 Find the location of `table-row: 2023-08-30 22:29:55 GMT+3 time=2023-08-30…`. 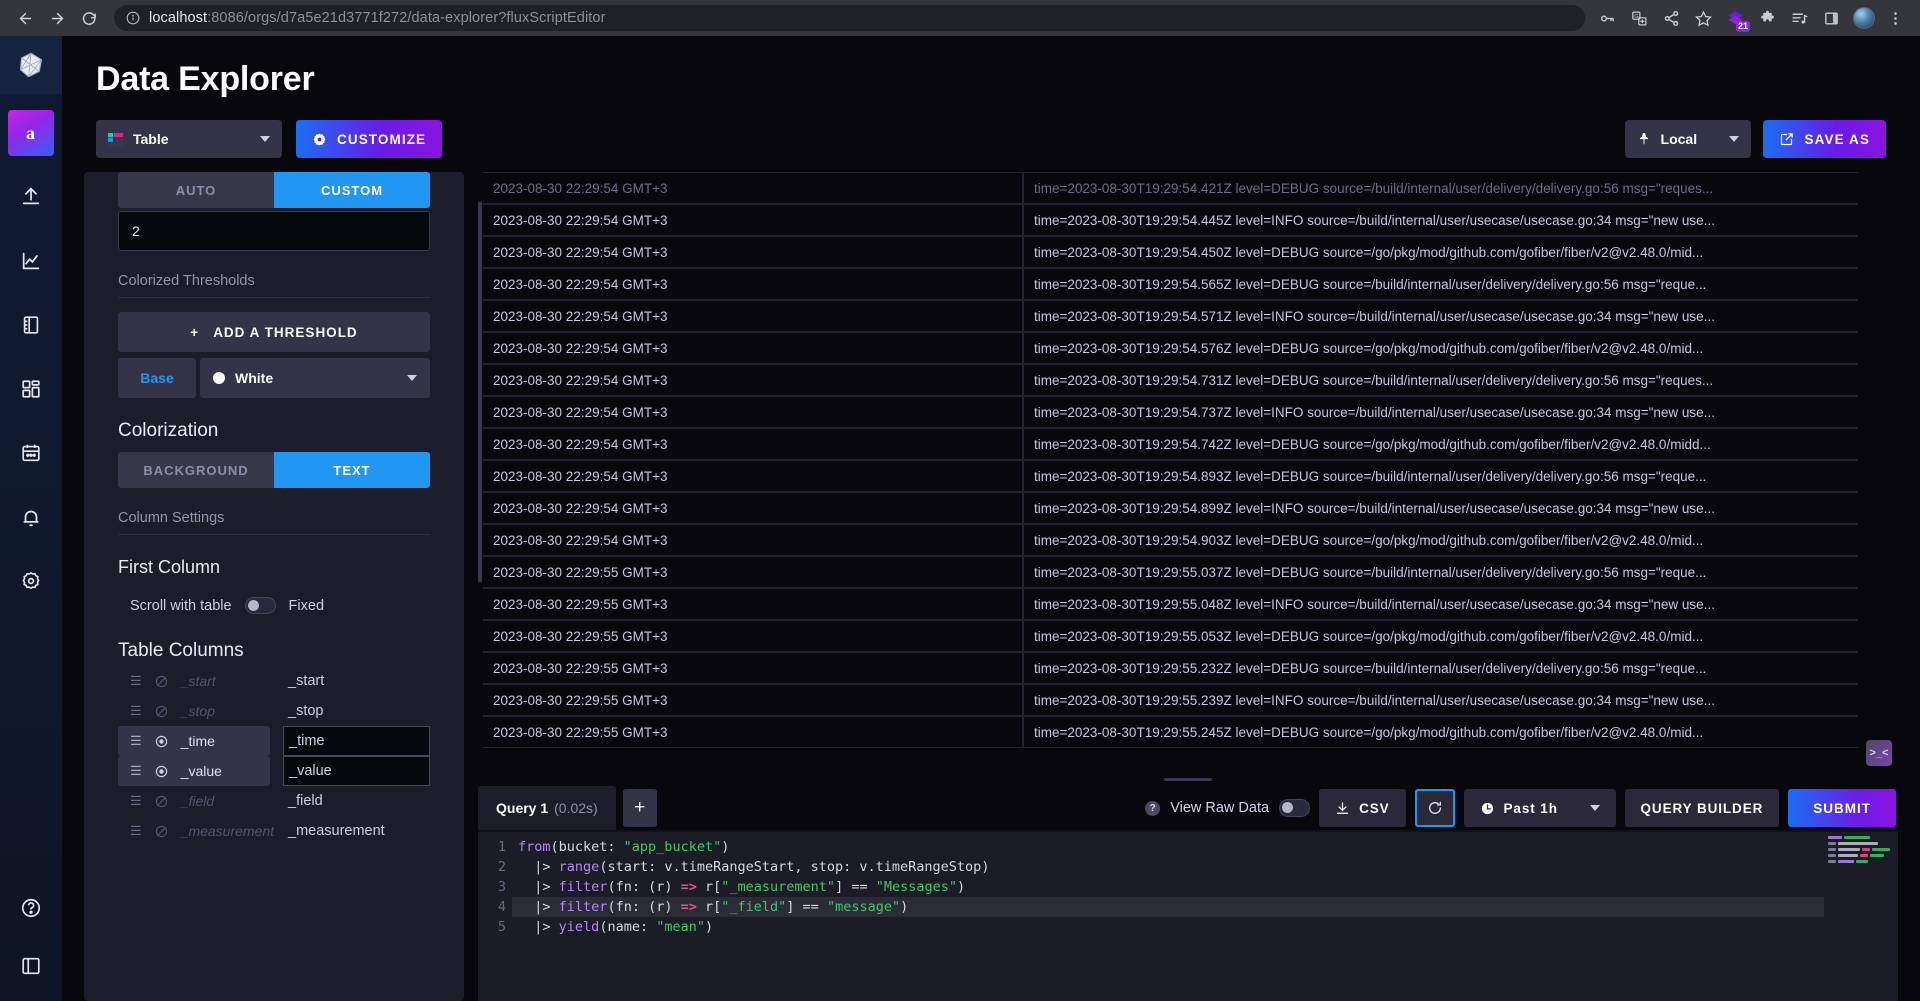

table-row: 2023-08-30 22:29:55 GMT+3 time=2023-08-30… is located at coordinates (1170, 604).